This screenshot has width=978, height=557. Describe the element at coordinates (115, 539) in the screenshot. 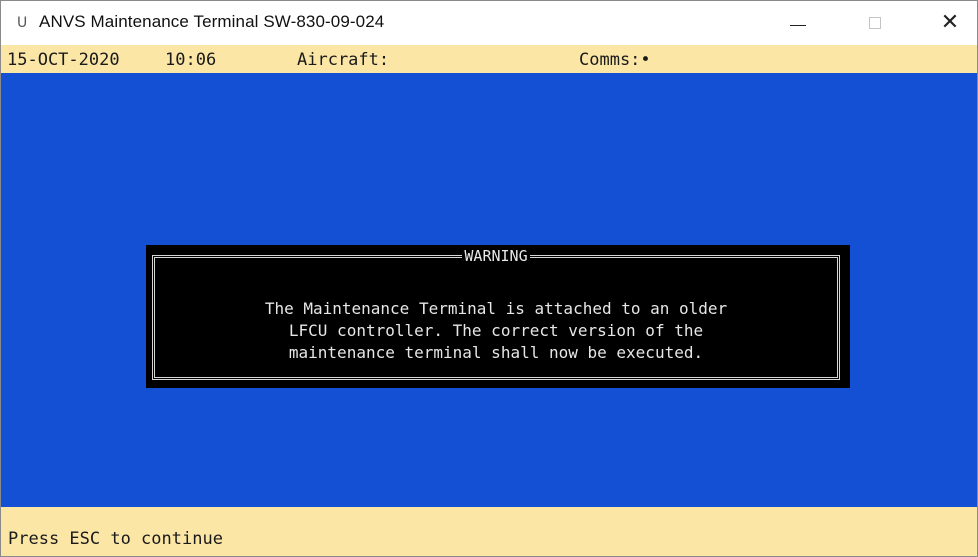

I see `continue-prompt: Press ESC to continue` at that location.